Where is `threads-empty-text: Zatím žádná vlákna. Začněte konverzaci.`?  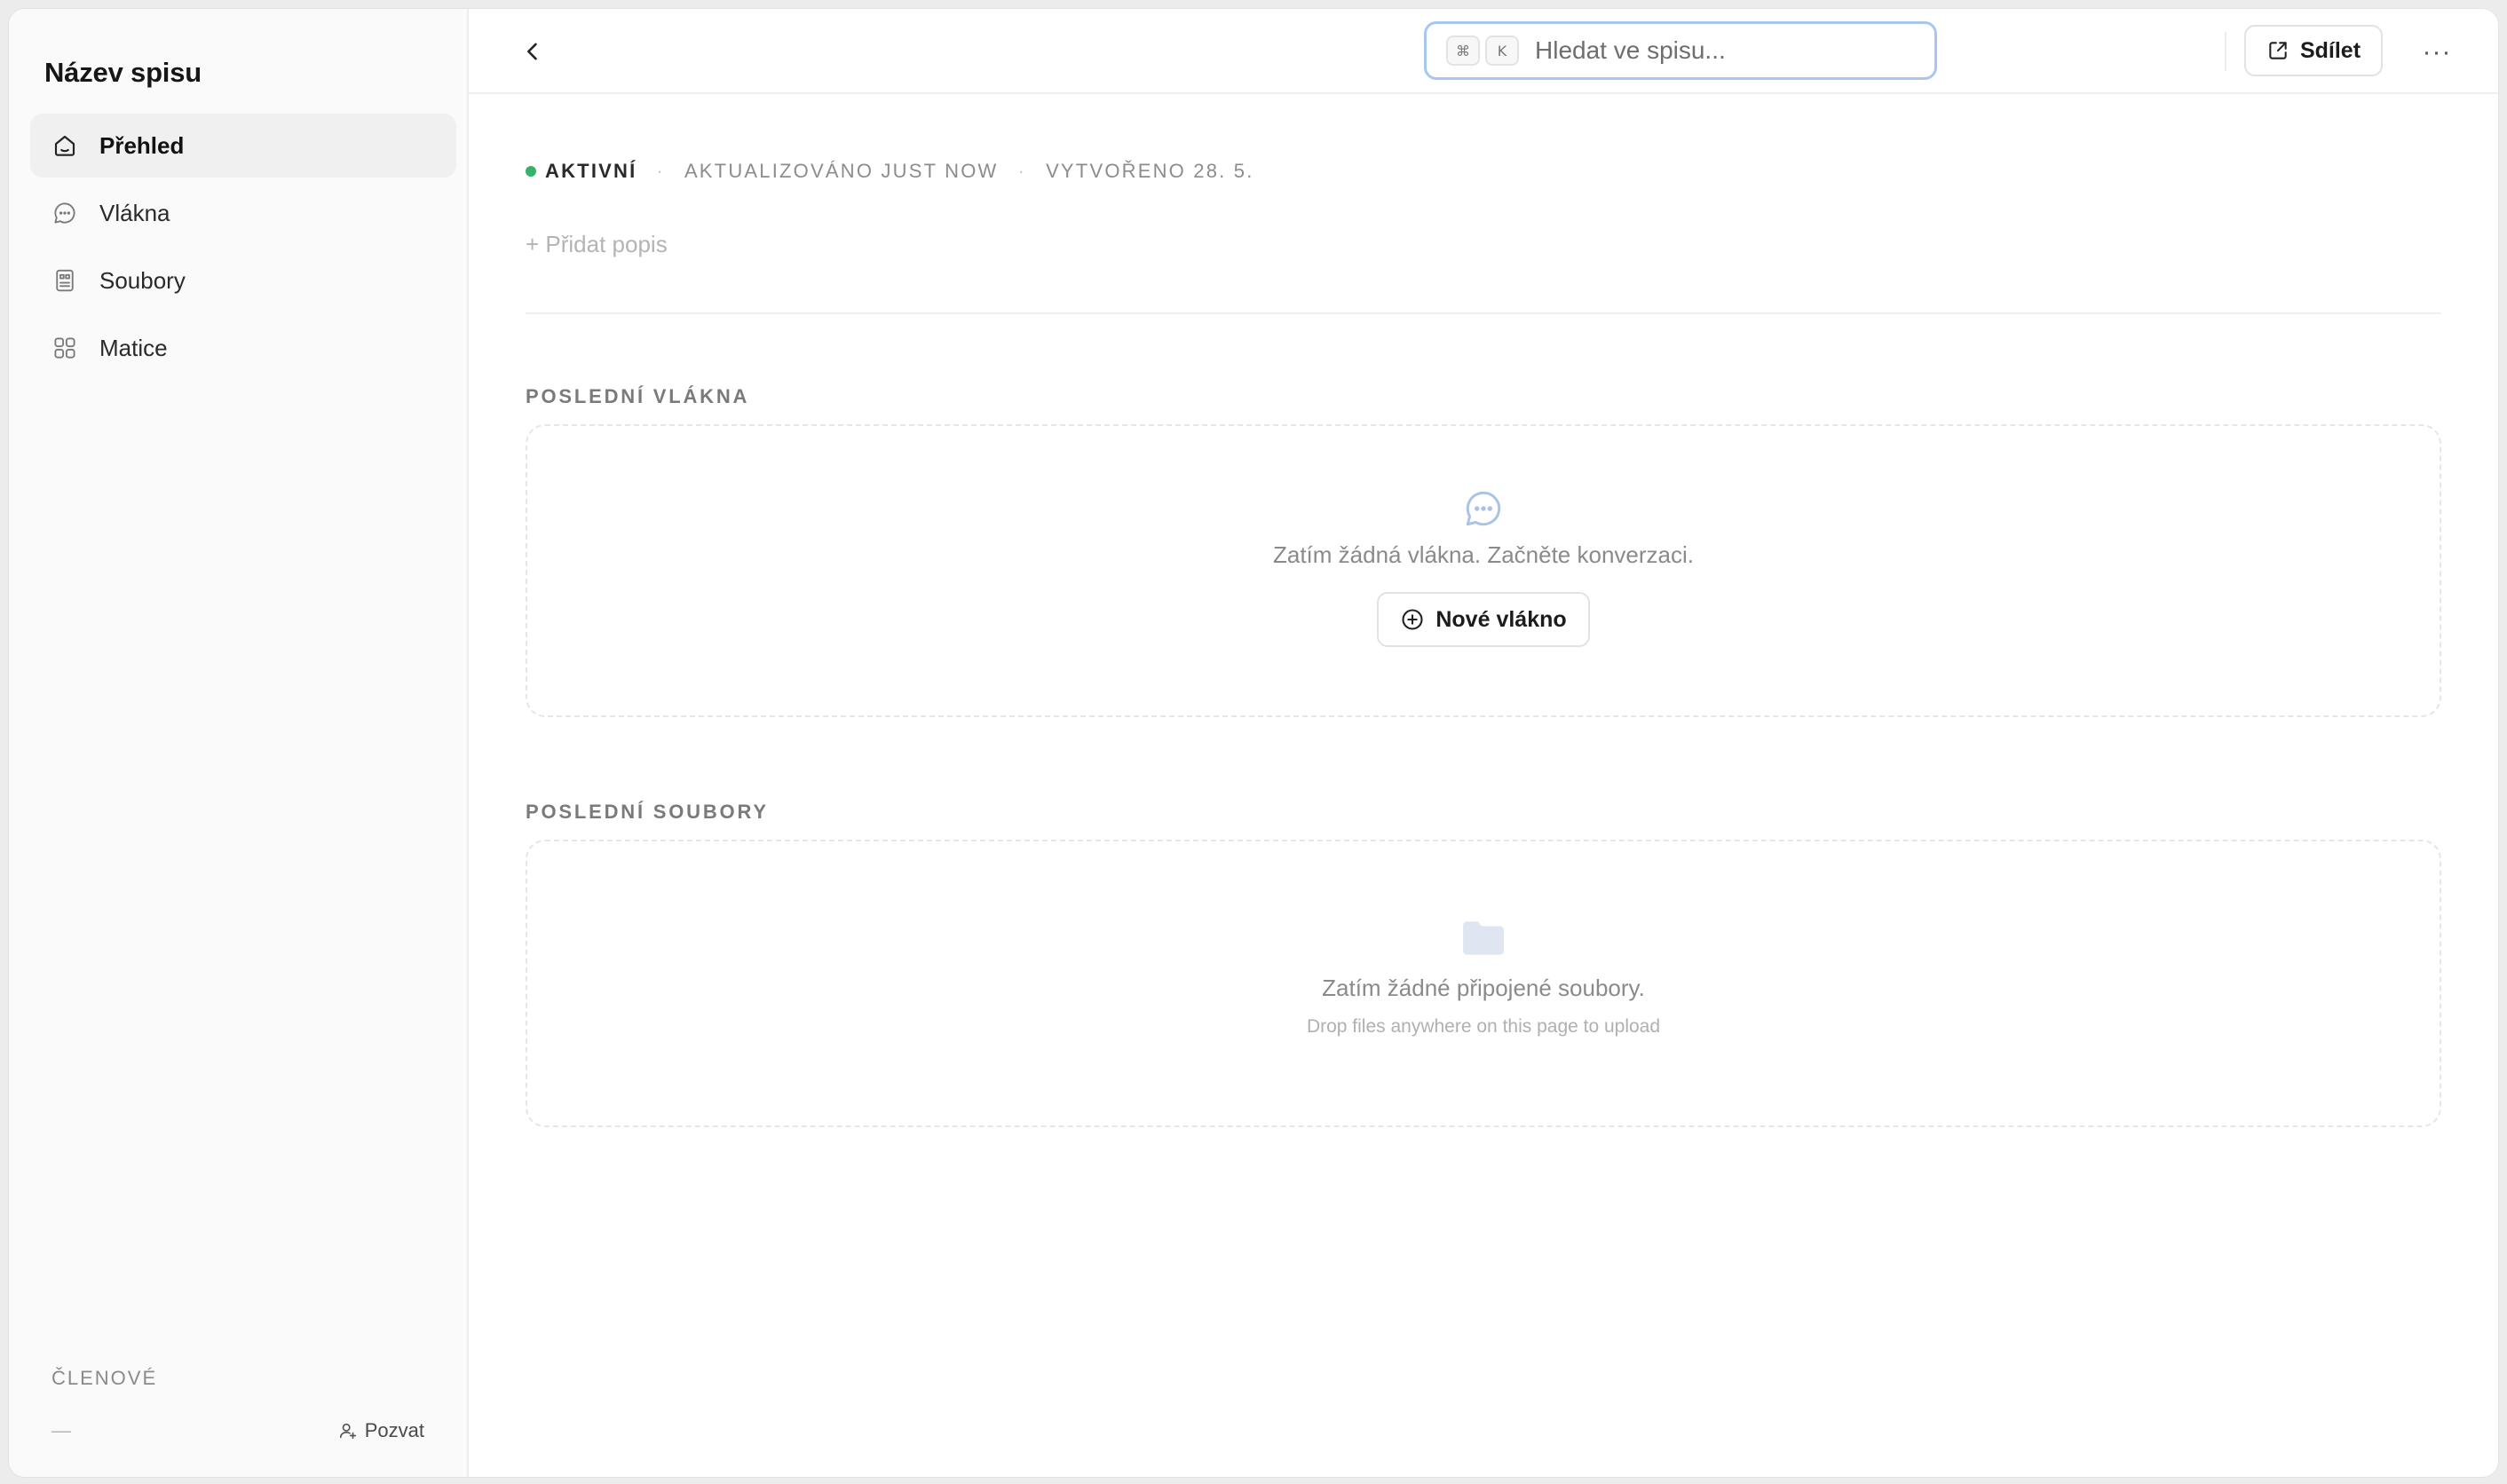 threads-empty-text: Zatím žádná vlákna. Začněte konverzaci. is located at coordinates (1483, 555).